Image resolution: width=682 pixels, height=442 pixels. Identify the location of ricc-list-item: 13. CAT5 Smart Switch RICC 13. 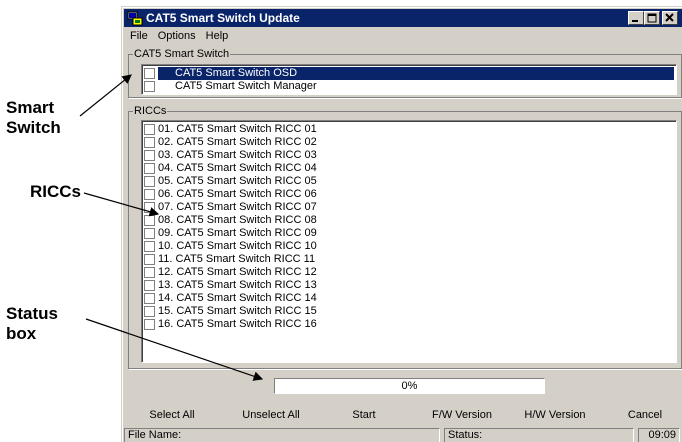
(409, 285).